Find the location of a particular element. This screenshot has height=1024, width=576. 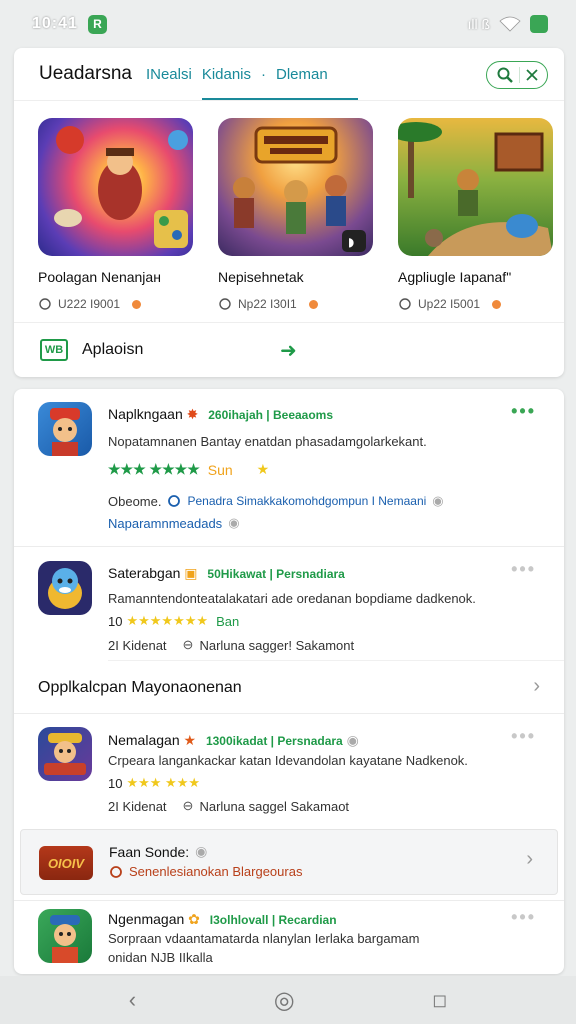

item-tag: 1300ikadat | Persnadara is located at coordinates (274, 741).